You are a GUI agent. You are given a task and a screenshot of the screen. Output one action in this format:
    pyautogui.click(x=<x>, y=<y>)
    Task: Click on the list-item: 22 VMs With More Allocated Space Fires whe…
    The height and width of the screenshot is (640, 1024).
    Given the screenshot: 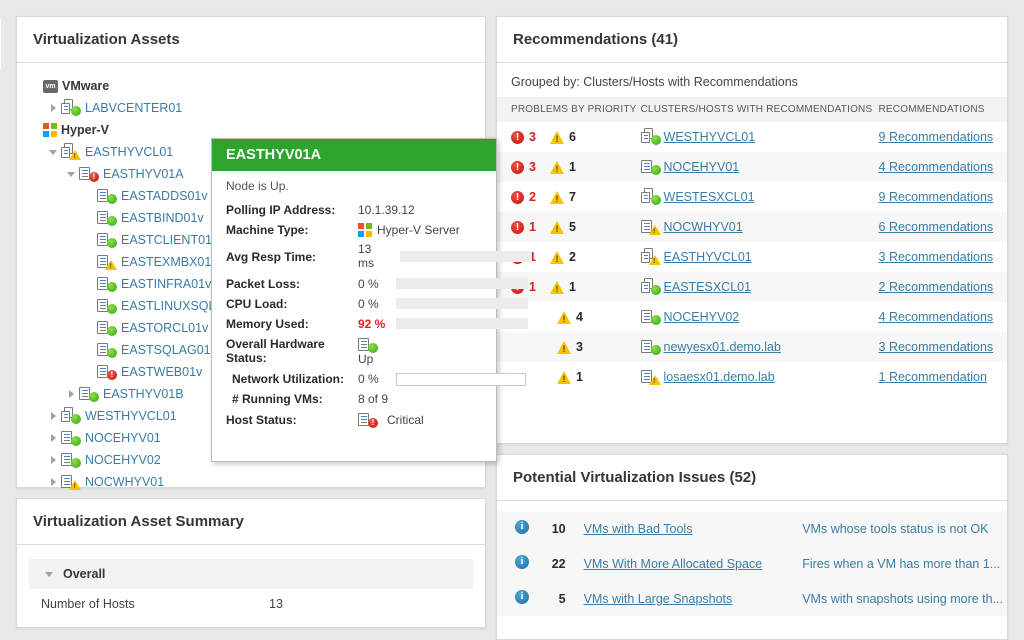 What is the action you would take?
    pyautogui.click(x=752, y=563)
    